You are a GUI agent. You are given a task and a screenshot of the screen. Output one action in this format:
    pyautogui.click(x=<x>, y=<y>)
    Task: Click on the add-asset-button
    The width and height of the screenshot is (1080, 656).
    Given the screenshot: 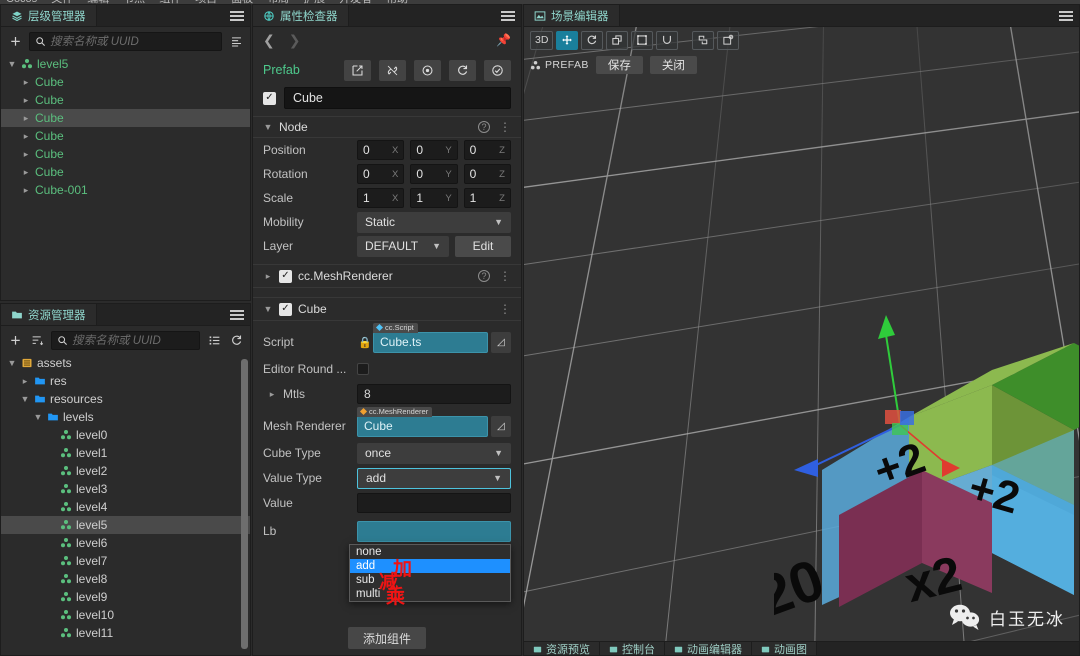 What is the action you would take?
    pyautogui.click(x=15, y=340)
    